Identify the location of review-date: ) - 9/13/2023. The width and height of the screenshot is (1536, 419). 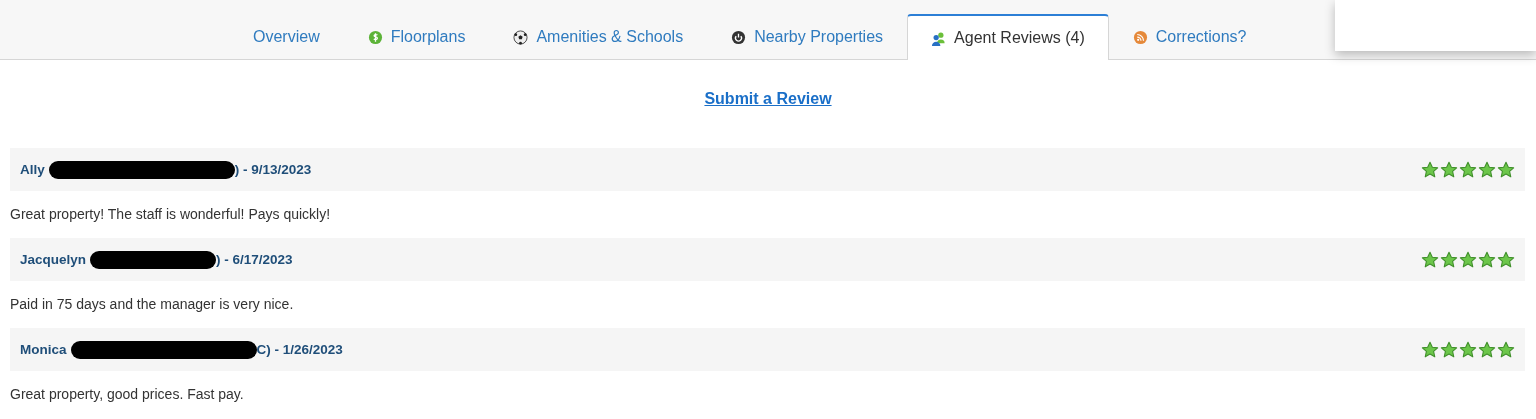
(273, 169).